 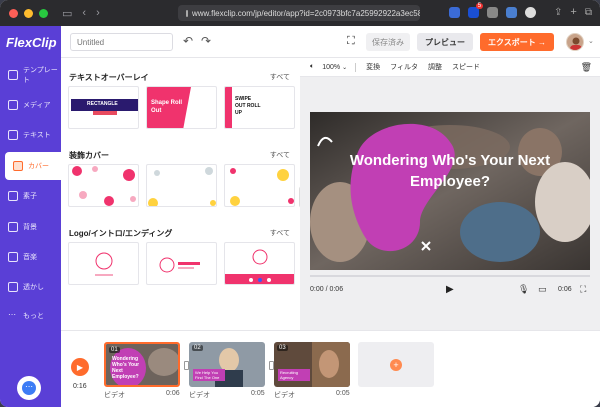 I want to click on cover-thumb-shape-roll-out: Shape Roll Out, so click(x=181, y=107).